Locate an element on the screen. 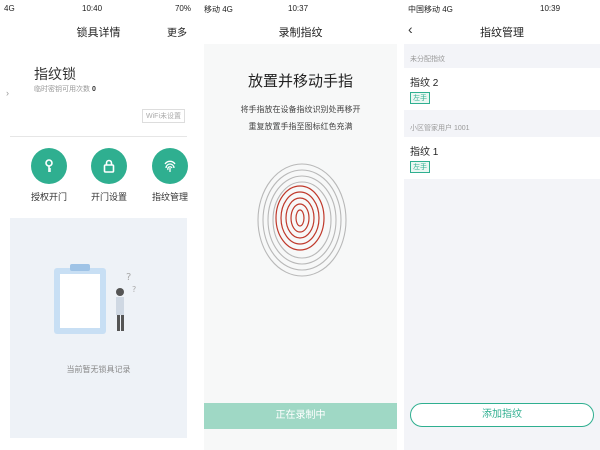 Image resolution: width=600 pixels, height=450 pixels. page-title: 录制指纹 is located at coordinates (300, 33).